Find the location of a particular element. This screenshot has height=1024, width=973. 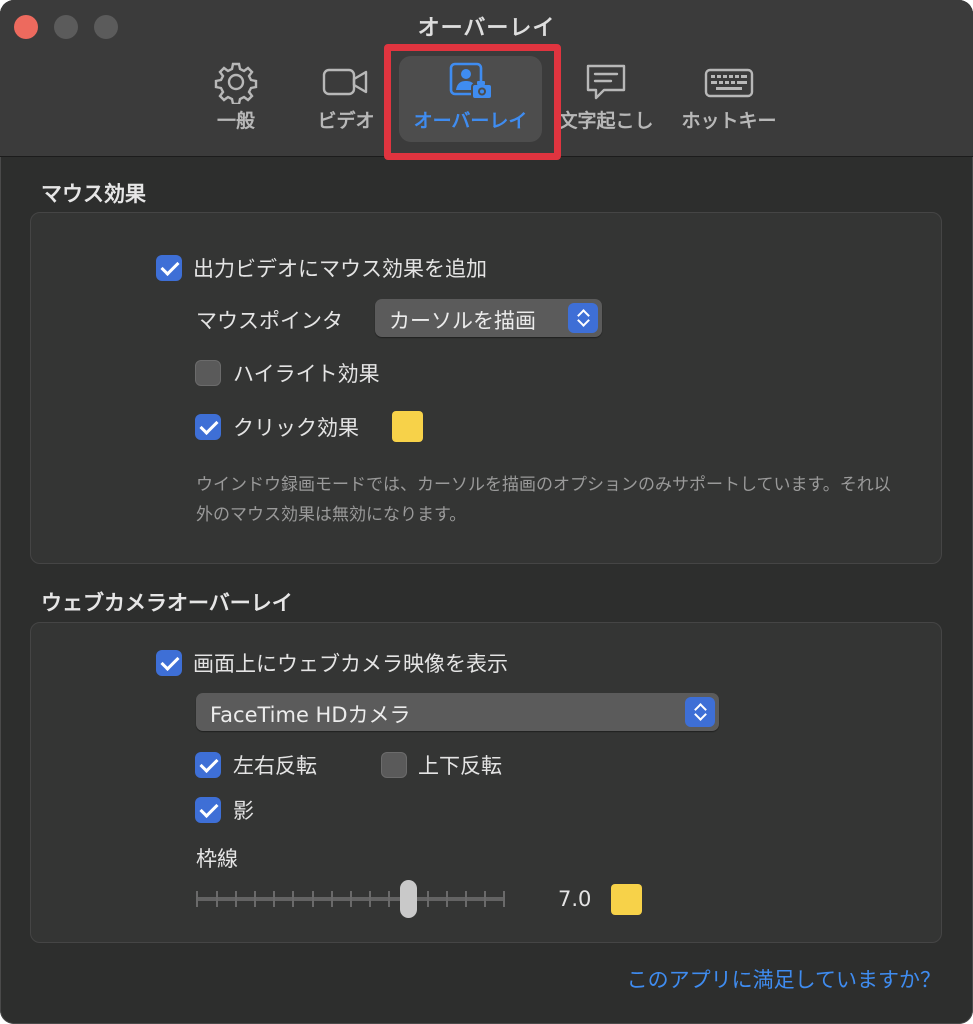

slider-knob is located at coordinates (408, 899).